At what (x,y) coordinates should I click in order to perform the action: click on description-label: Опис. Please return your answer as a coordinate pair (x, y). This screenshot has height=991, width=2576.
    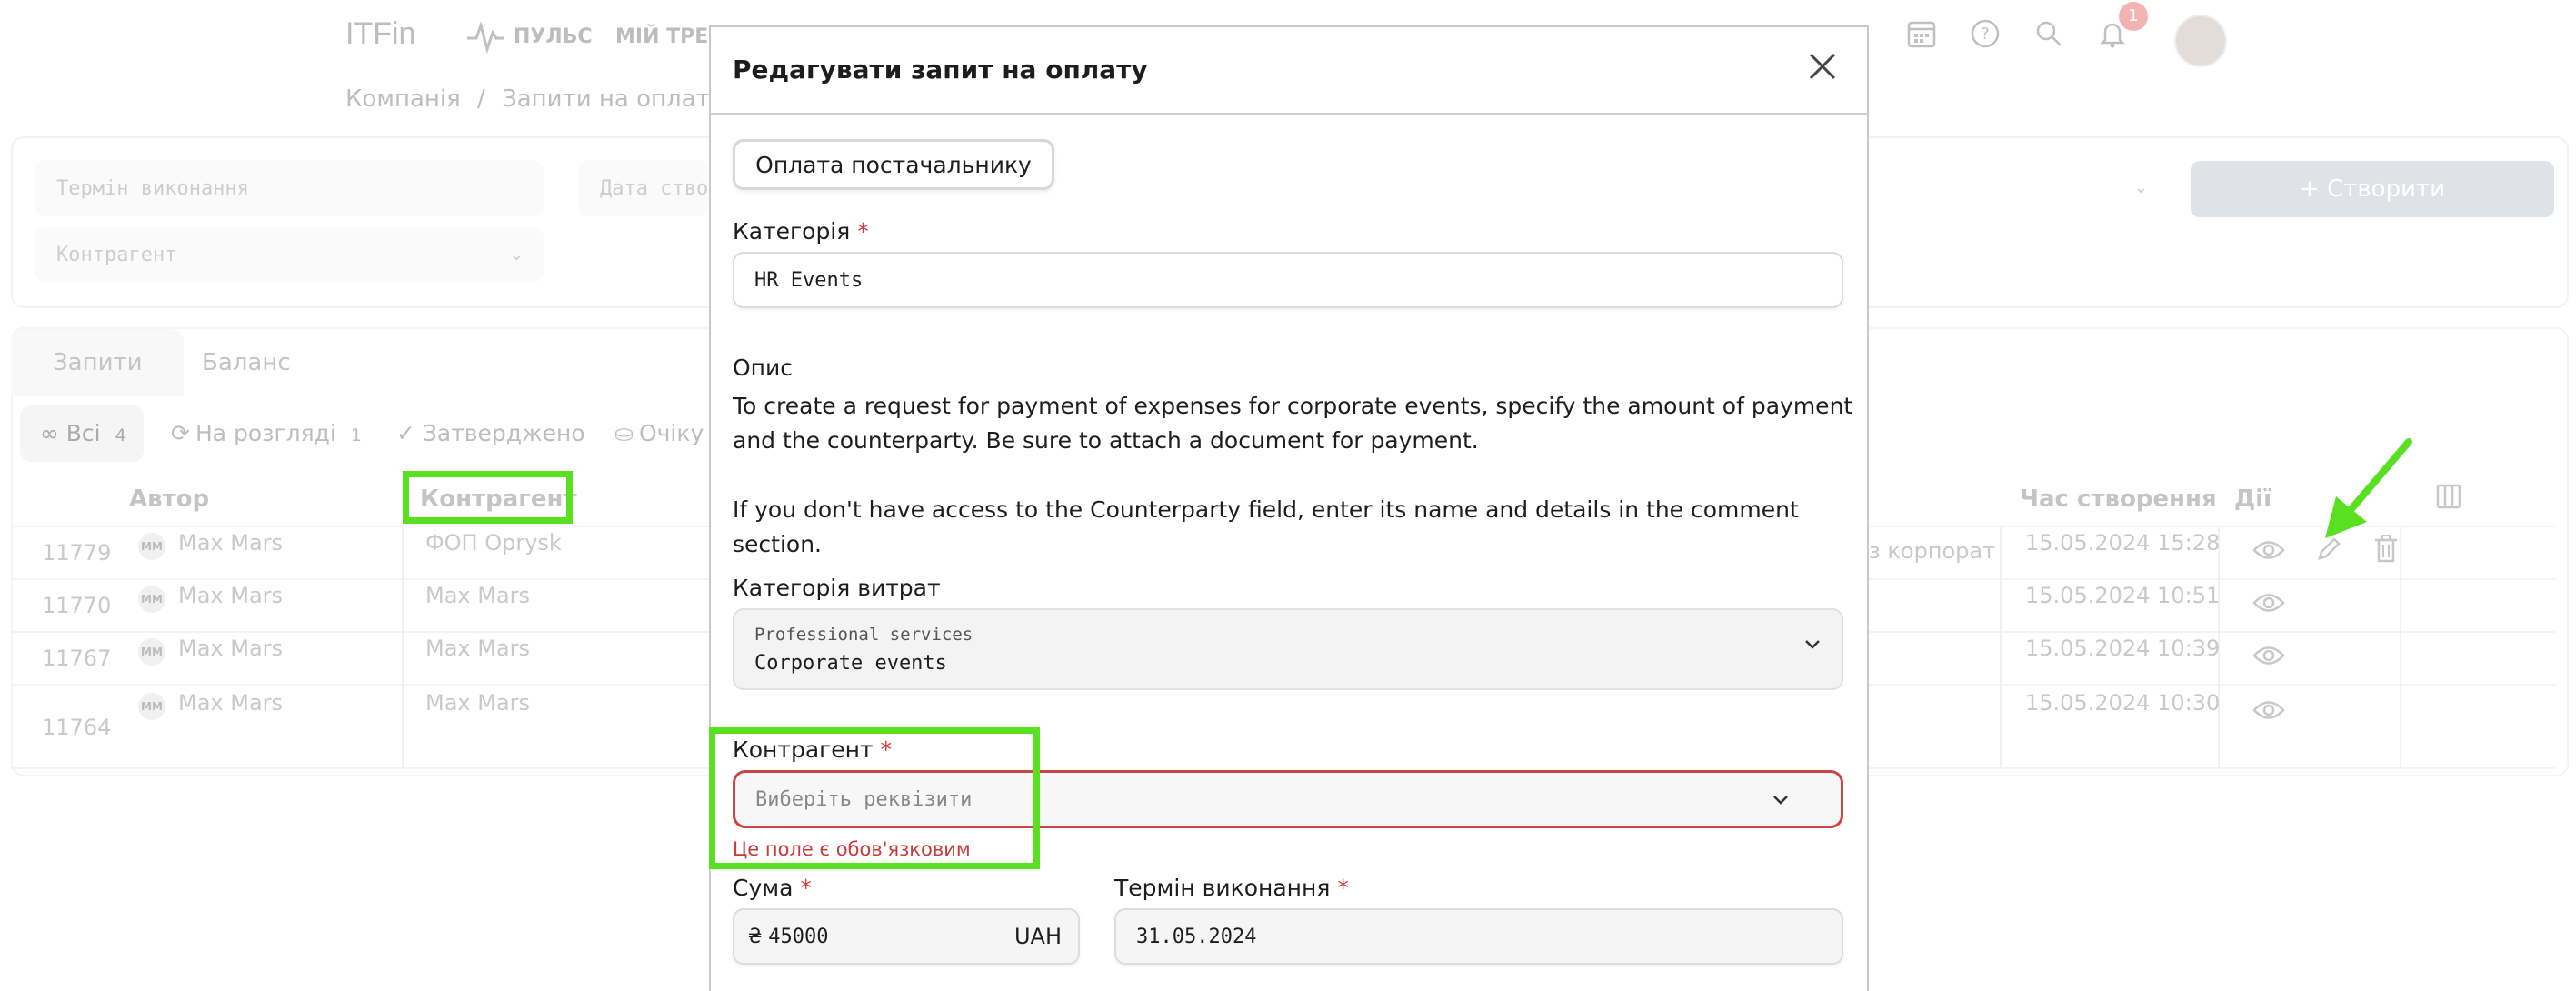
    Looking at the image, I should click on (763, 368).